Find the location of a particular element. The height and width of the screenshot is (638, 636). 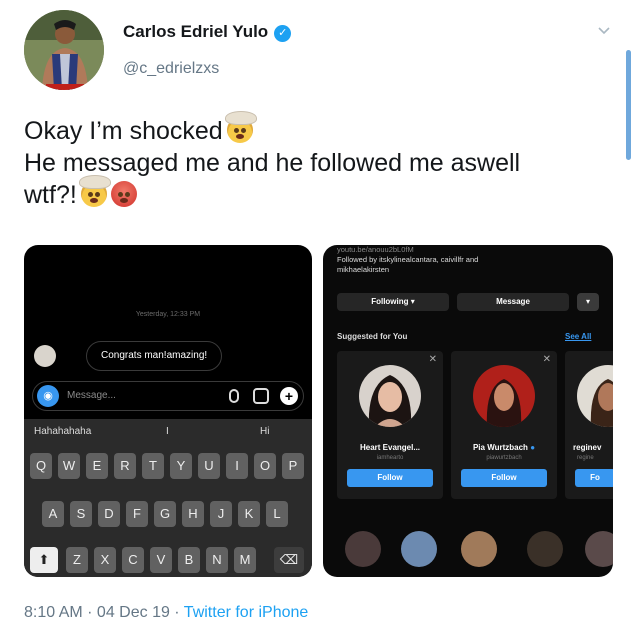

followed-by-line2: mikhaelakirsten is located at coordinates (363, 269).